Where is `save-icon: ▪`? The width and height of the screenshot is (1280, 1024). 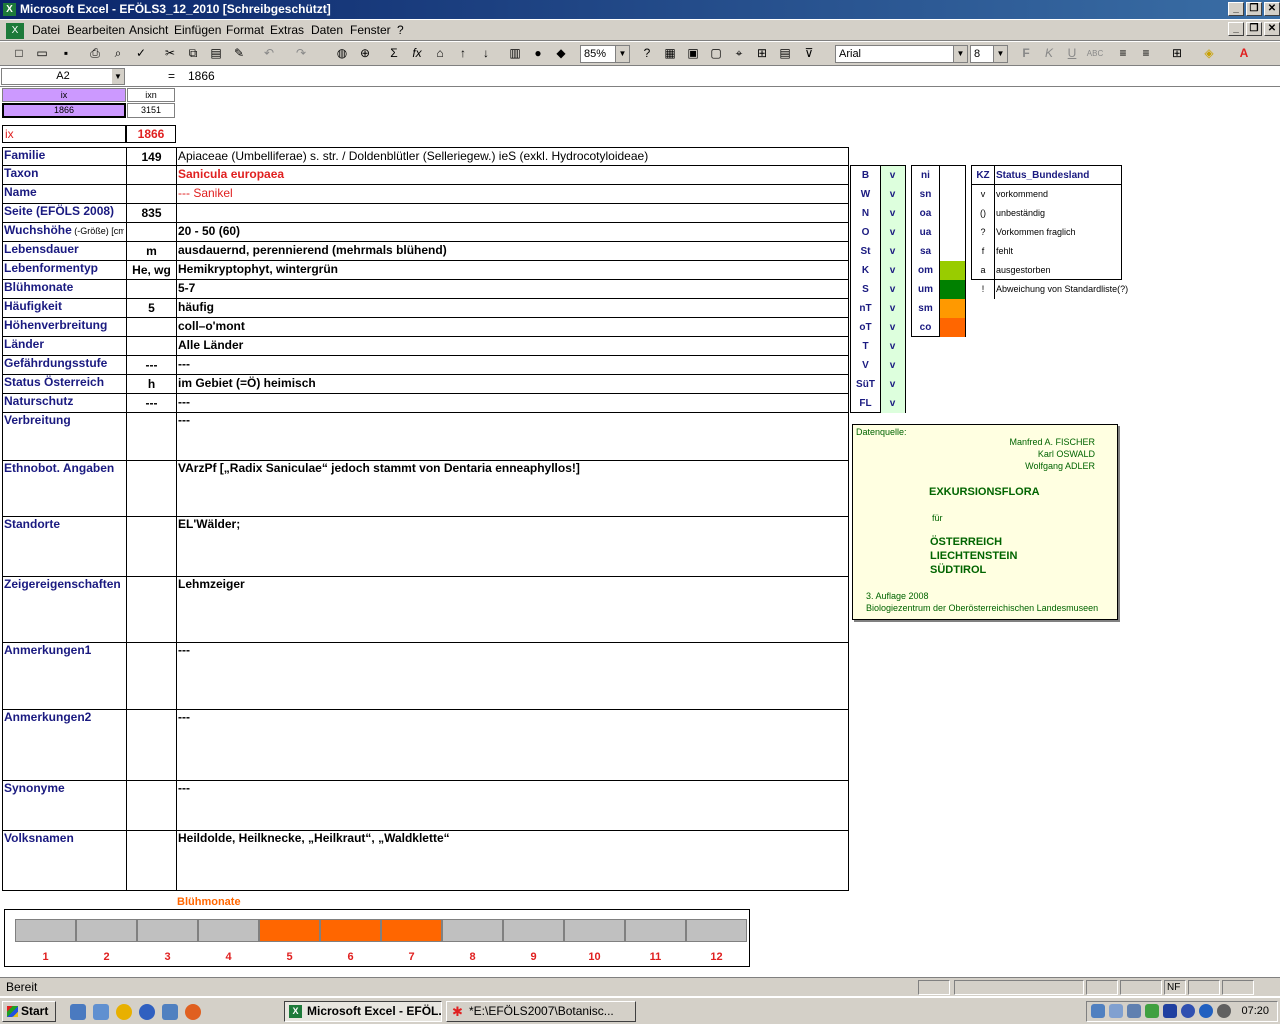 save-icon: ▪ is located at coordinates (66, 53).